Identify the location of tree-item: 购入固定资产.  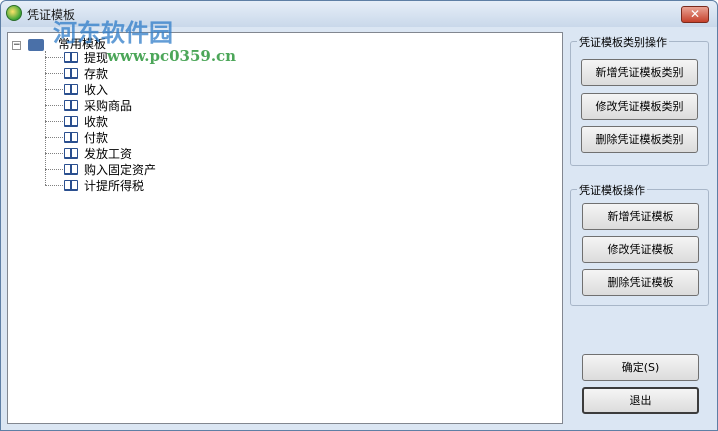
(120, 169).